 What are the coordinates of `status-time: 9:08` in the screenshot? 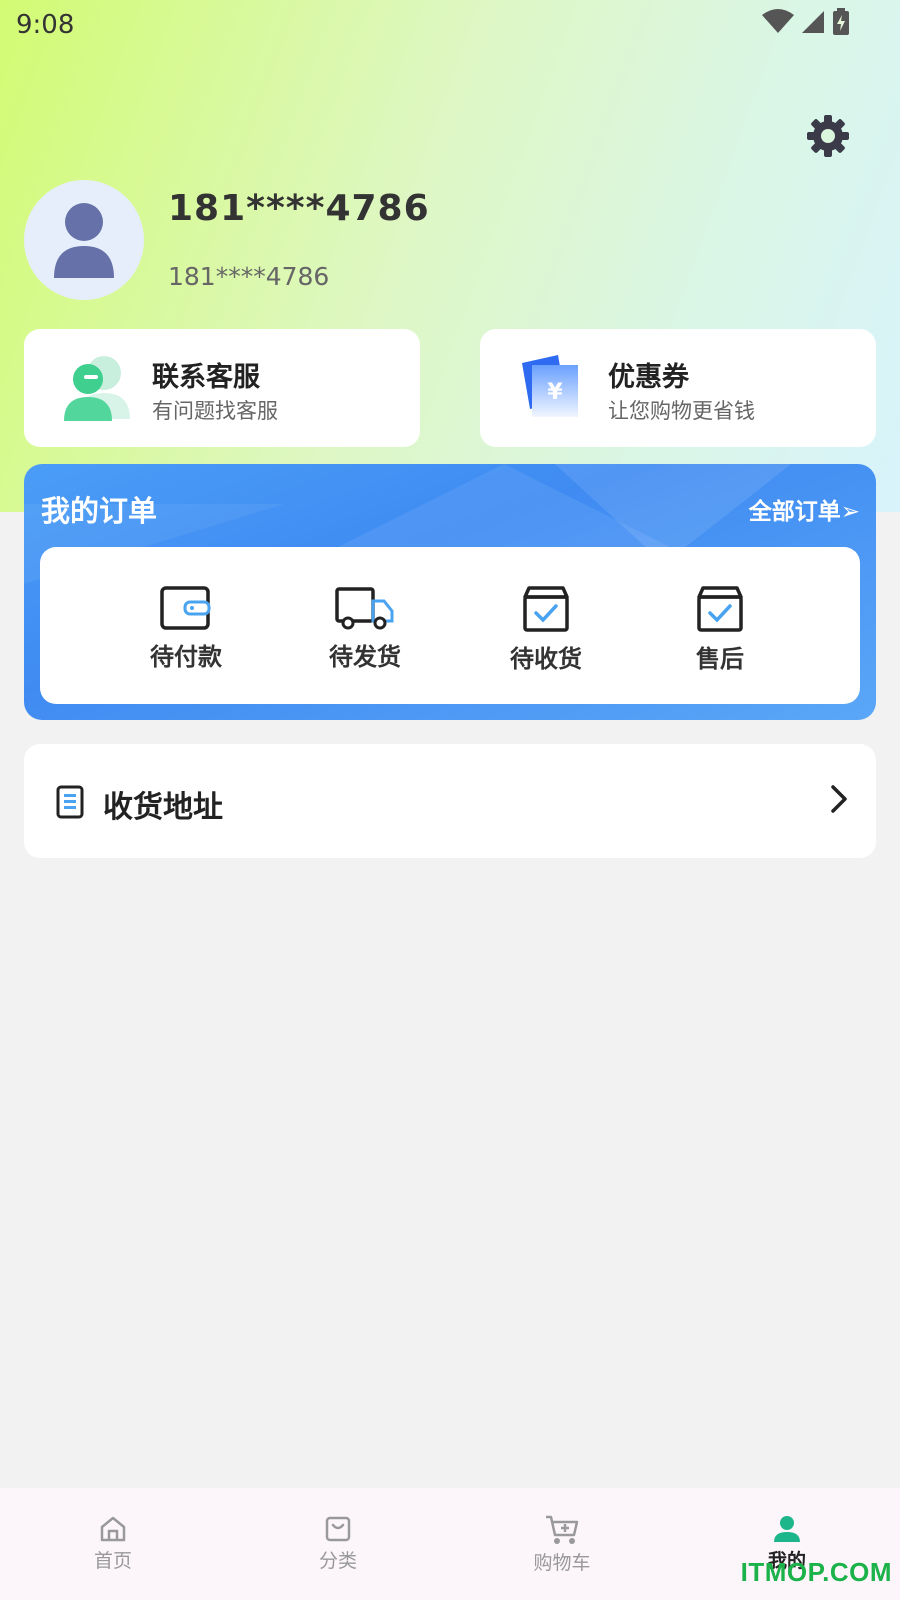 It's located at (45, 25).